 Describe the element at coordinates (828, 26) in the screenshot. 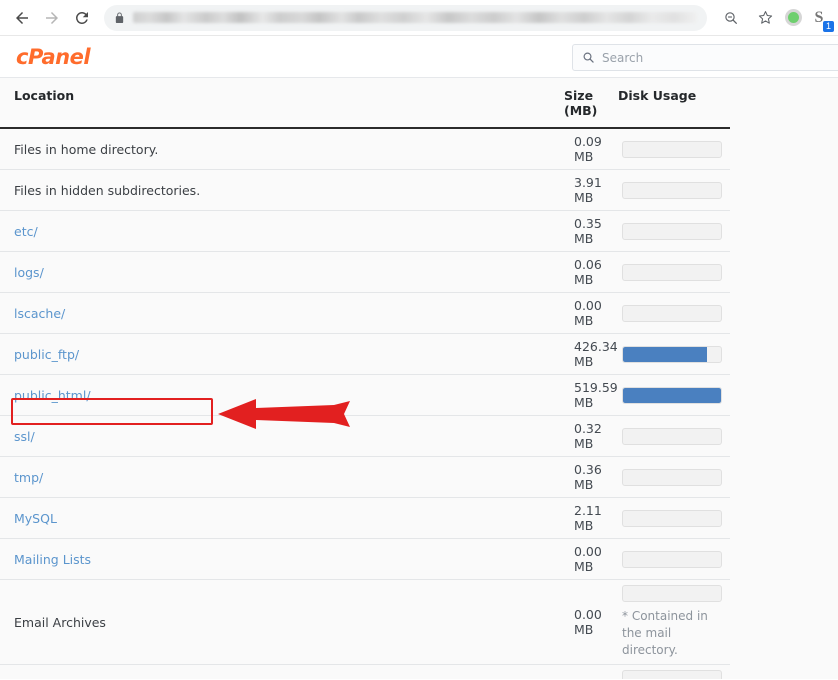

I see `extension-badge: 1` at that location.